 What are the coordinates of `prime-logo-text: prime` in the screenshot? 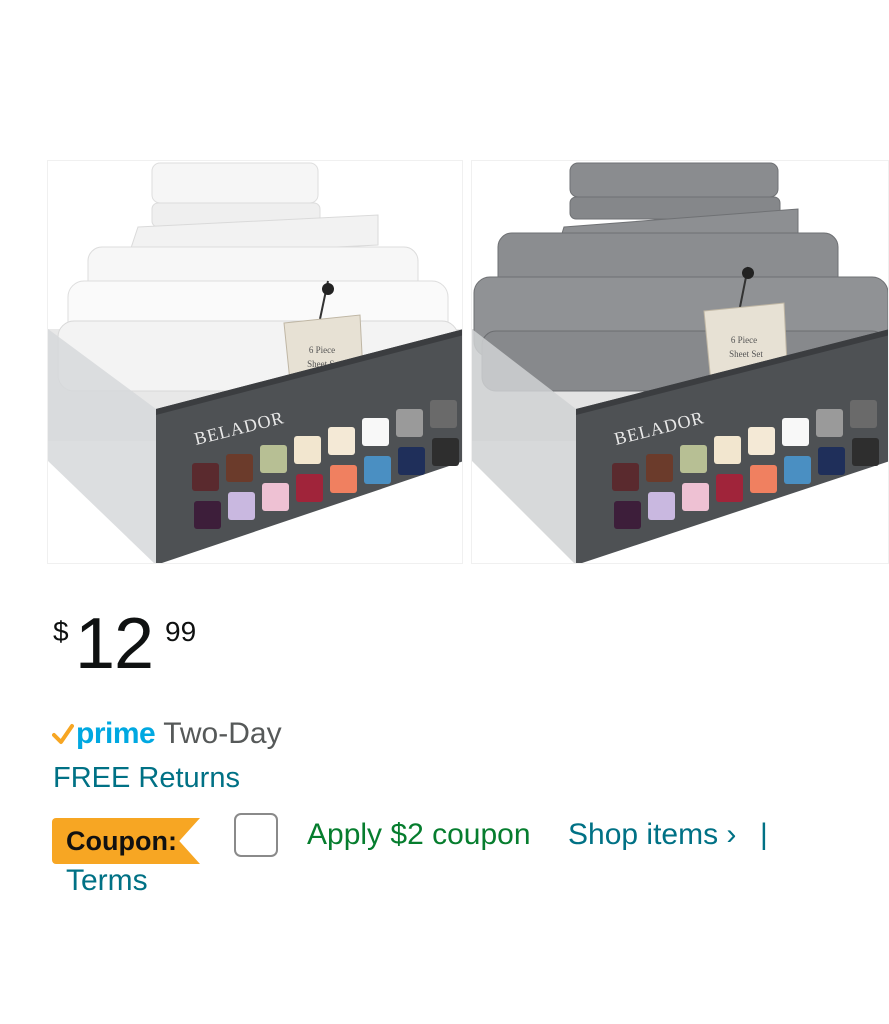 It's located at (116, 733).